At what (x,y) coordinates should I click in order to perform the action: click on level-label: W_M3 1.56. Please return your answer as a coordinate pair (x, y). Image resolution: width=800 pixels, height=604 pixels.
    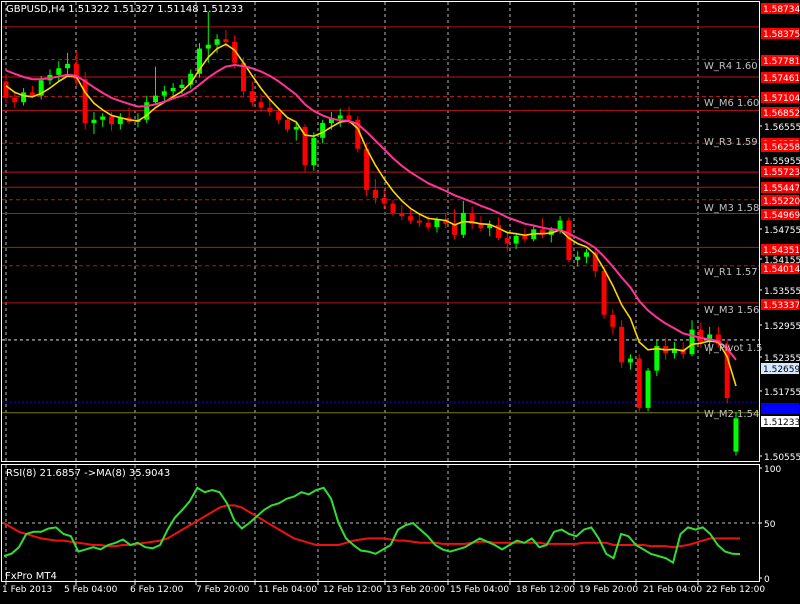
    Looking at the image, I should click on (731, 310).